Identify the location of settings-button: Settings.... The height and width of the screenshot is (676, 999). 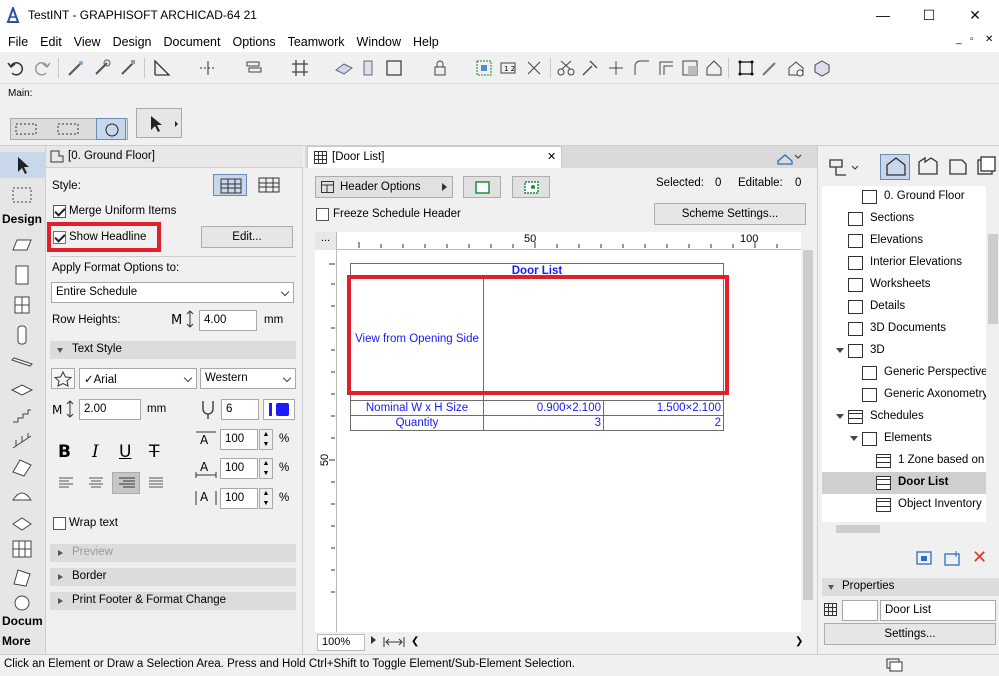
(910, 634).